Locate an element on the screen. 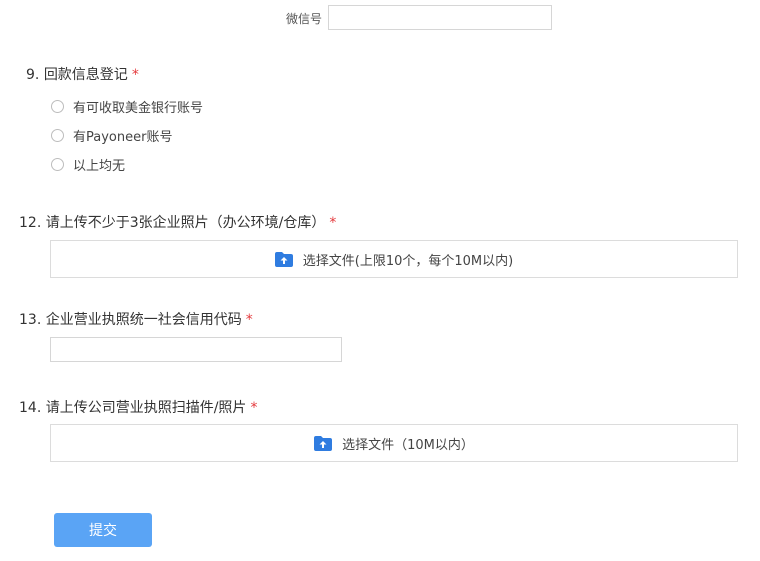 This screenshot has height=561, width=760. question-14-number: 14. is located at coordinates (30, 408).